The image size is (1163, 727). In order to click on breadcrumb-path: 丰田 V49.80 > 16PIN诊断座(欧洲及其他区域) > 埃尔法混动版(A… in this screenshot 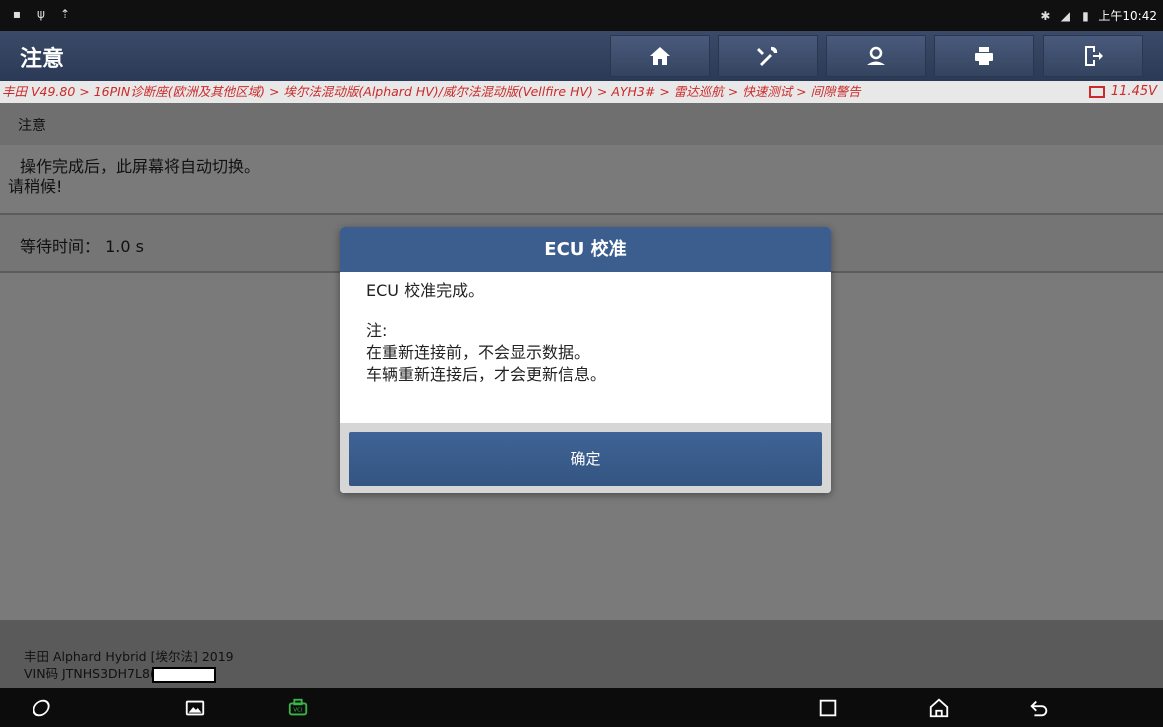, I will do `click(431, 91)`.